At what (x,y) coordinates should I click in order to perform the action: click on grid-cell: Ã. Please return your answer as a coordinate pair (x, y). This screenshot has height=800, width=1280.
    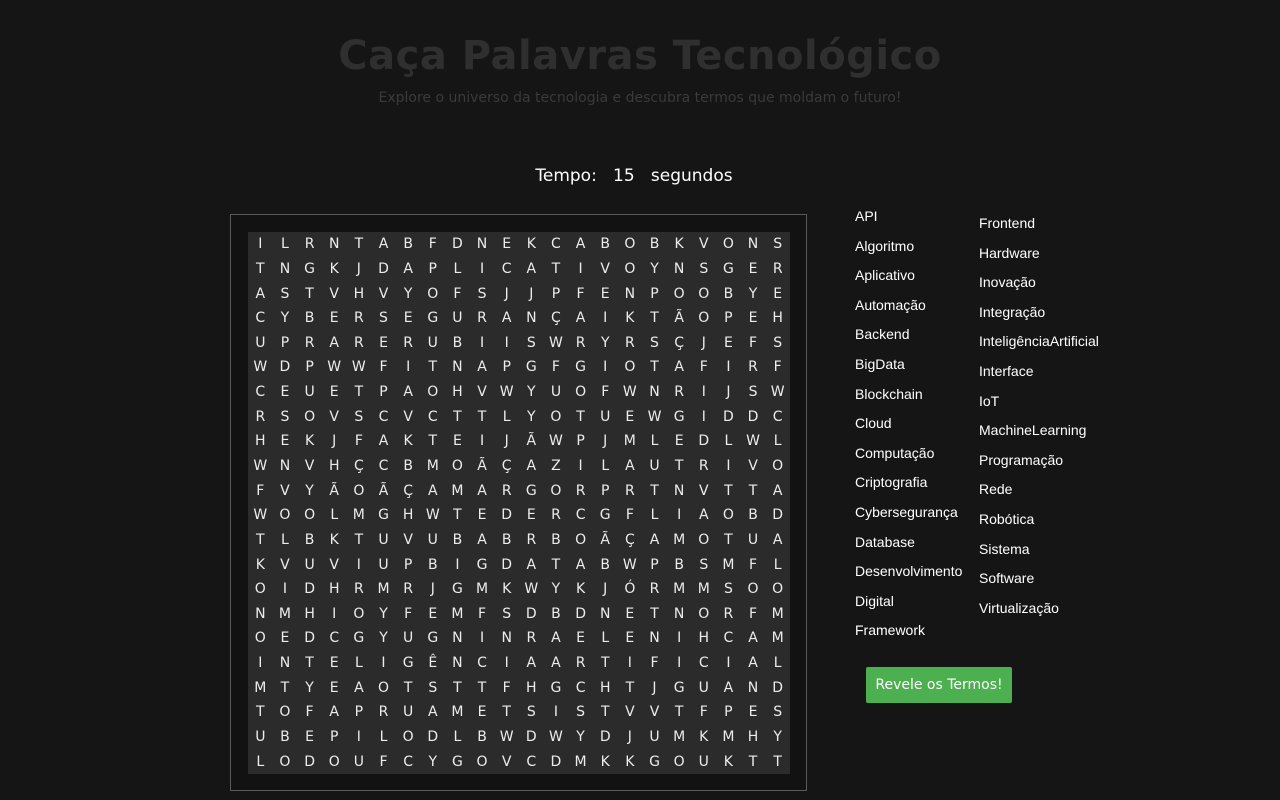
    Looking at the image, I should click on (531, 441).